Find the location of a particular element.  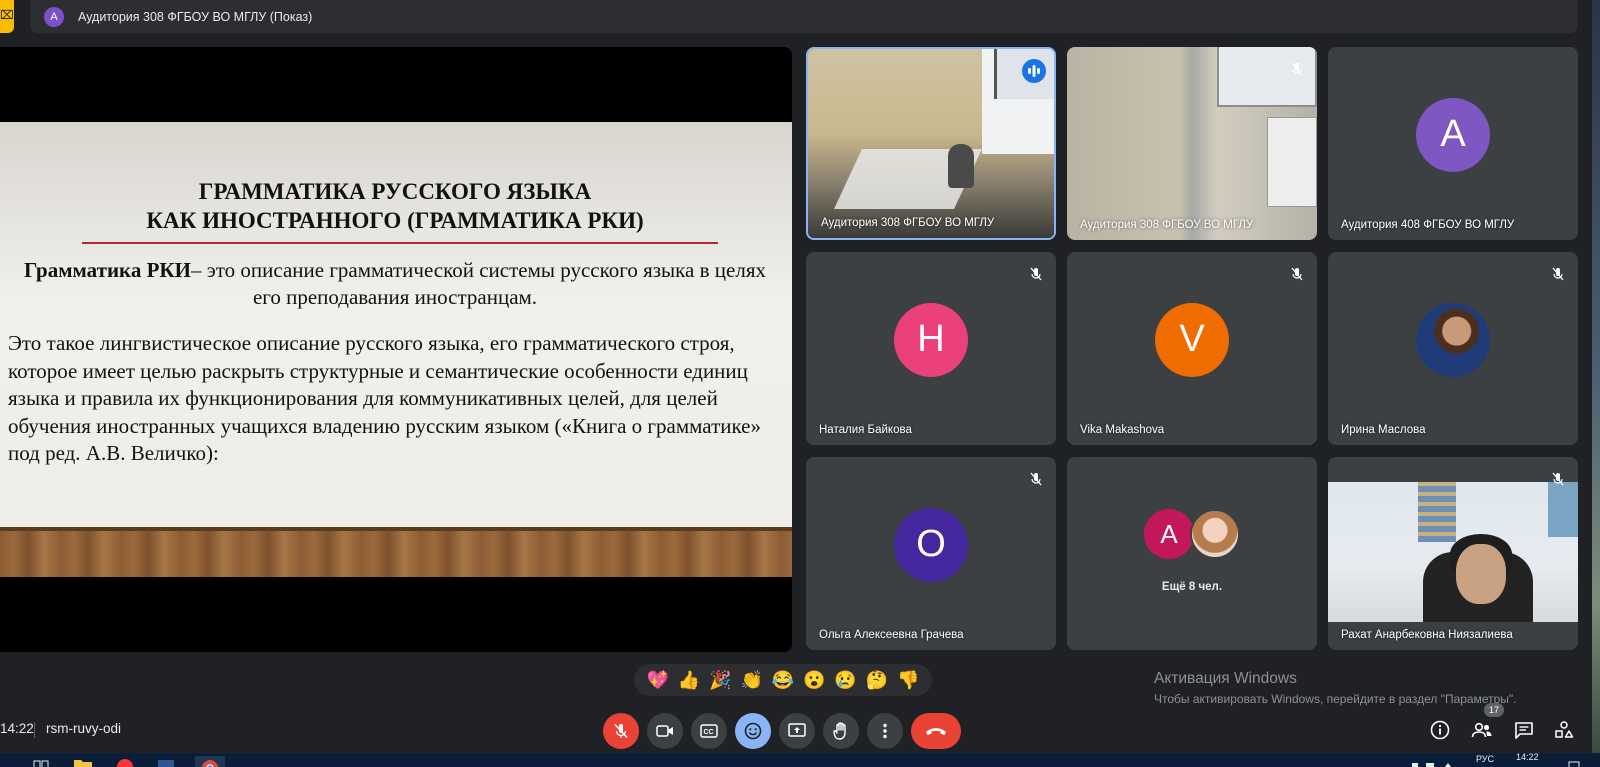

participant-avatar: V is located at coordinates (1192, 339).